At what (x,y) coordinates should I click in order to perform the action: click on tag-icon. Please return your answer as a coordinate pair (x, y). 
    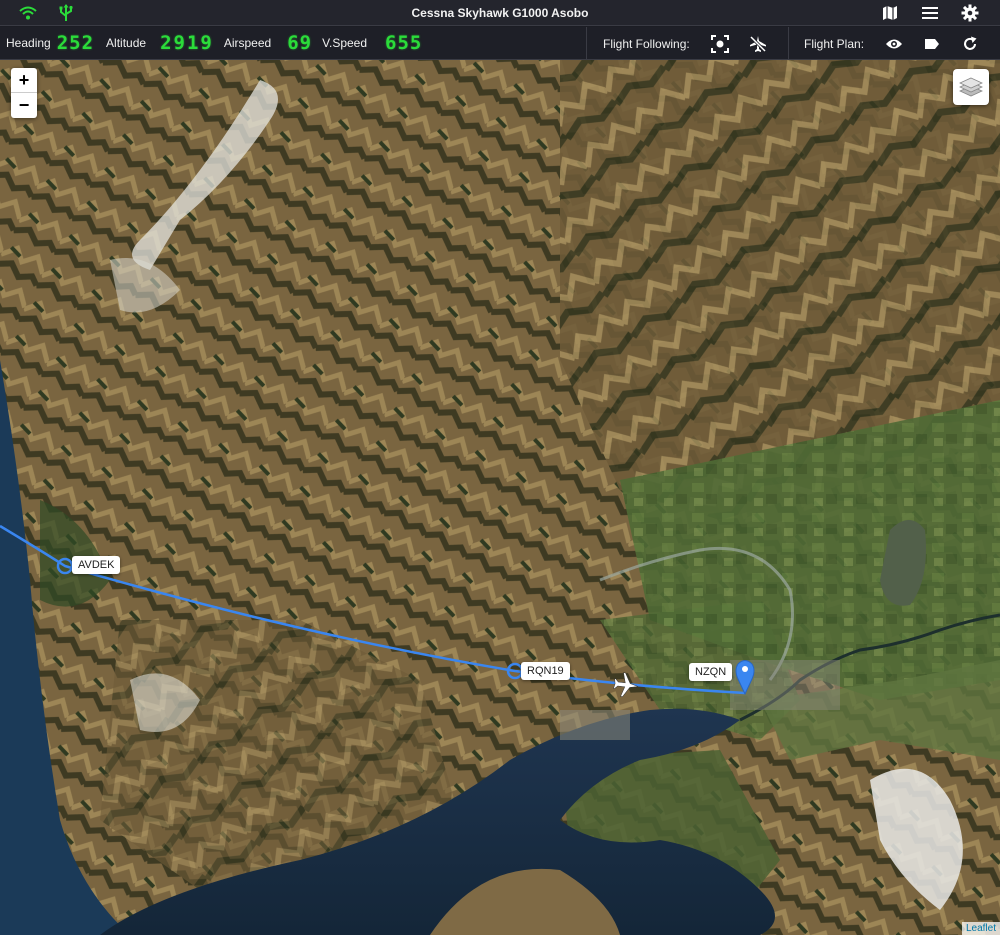
    Looking at the image, I should click on (932, 43).